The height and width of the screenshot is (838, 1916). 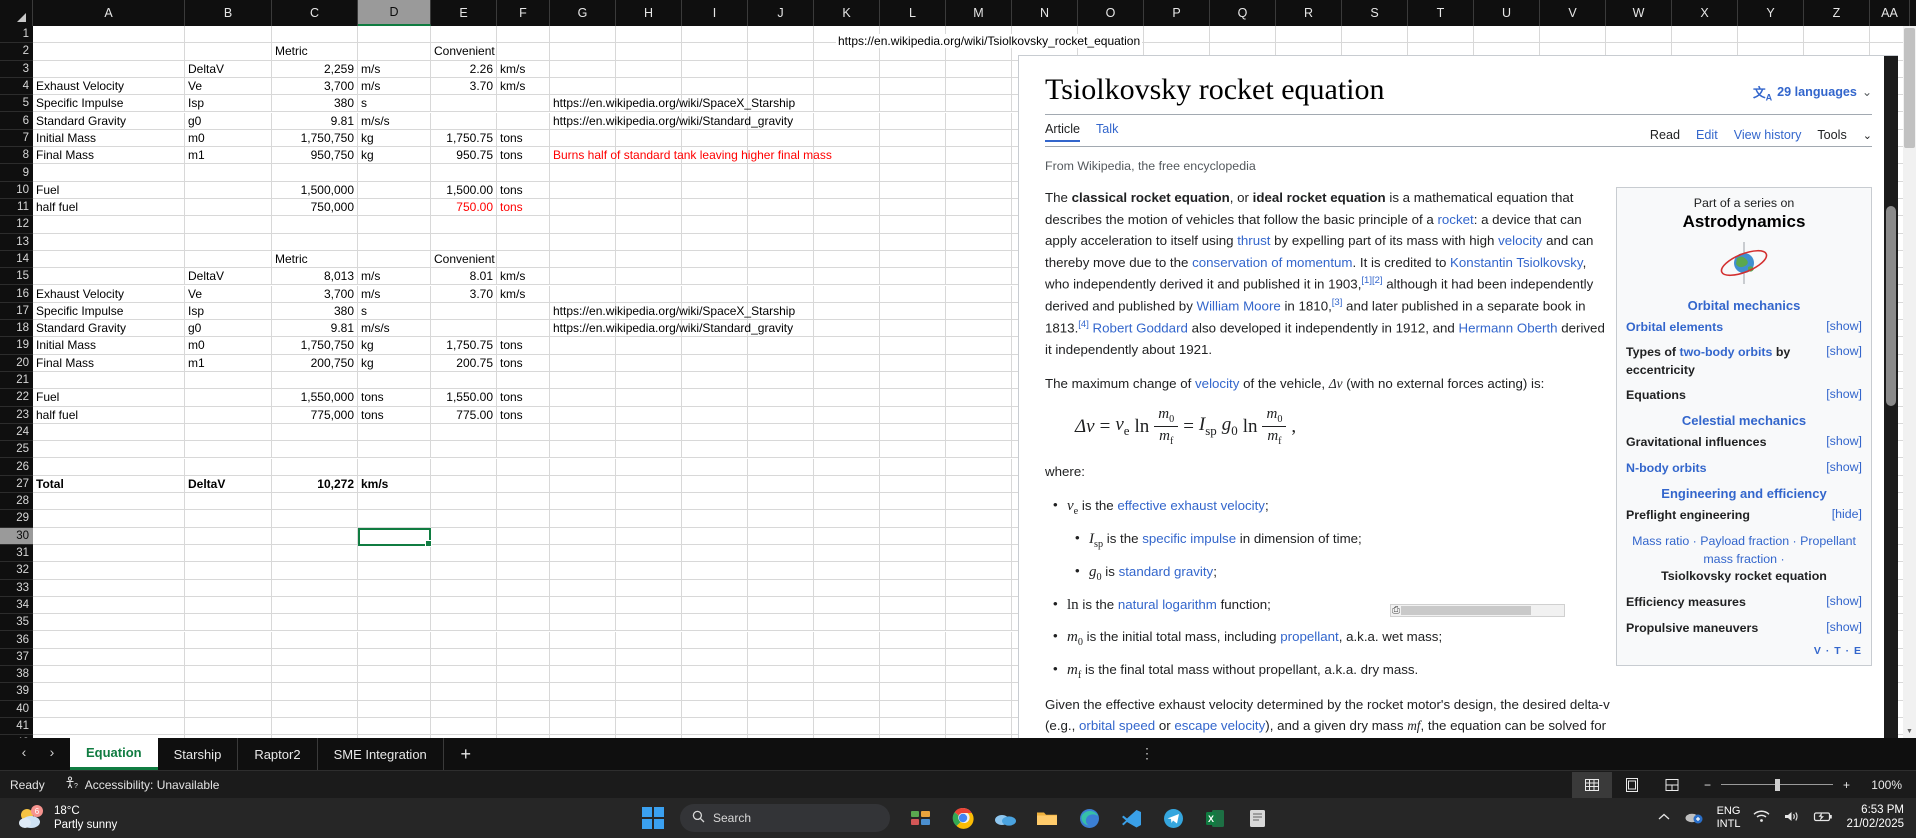 What do you see at coordinates (464, 208) in the screenshot?
I see `cell-E11: 750.00` at bounding box center [464, 208].